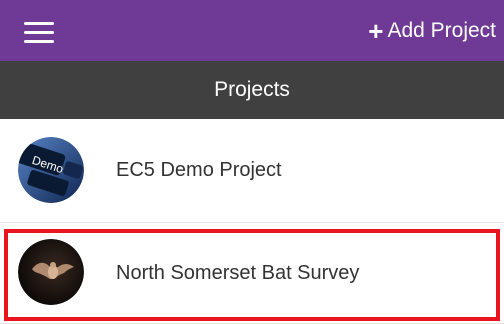 The image size is (504, 324). What do you see at coordinates (199, 170) in the screenshot?
I see `project-name: EC5 Demo Project` at bounding box center [199, 170].